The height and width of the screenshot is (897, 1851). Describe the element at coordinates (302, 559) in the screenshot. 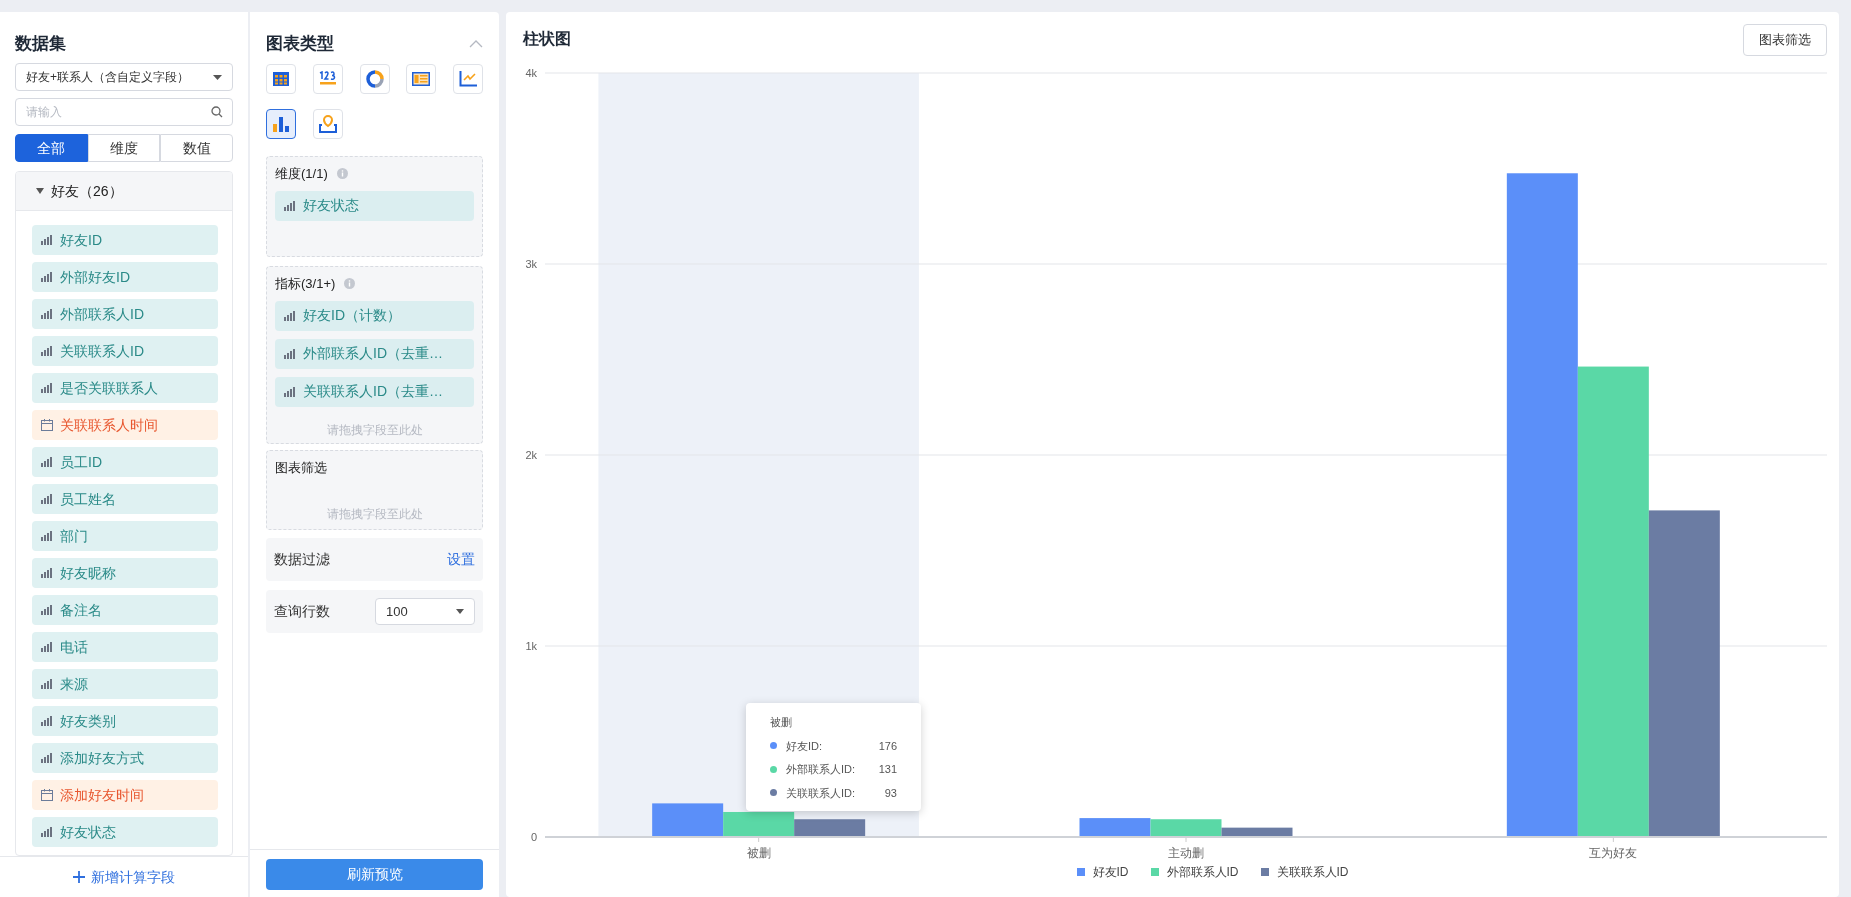

I see `row-label: 数据过滤` at that location.